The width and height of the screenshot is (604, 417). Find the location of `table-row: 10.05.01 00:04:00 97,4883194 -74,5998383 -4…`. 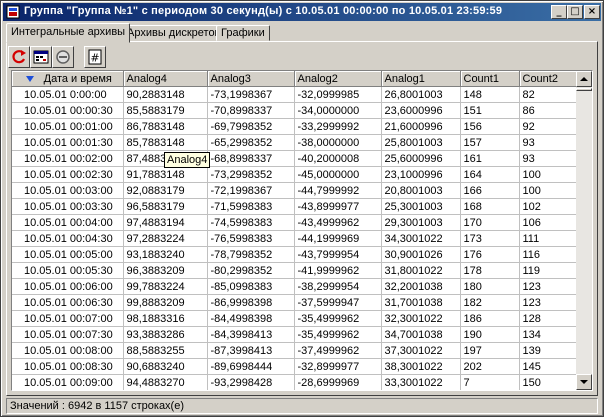

table-row: 10.05.01 00:04:00 97,4883194 -74,5998383 -4… is located at coordinates (294, 222).